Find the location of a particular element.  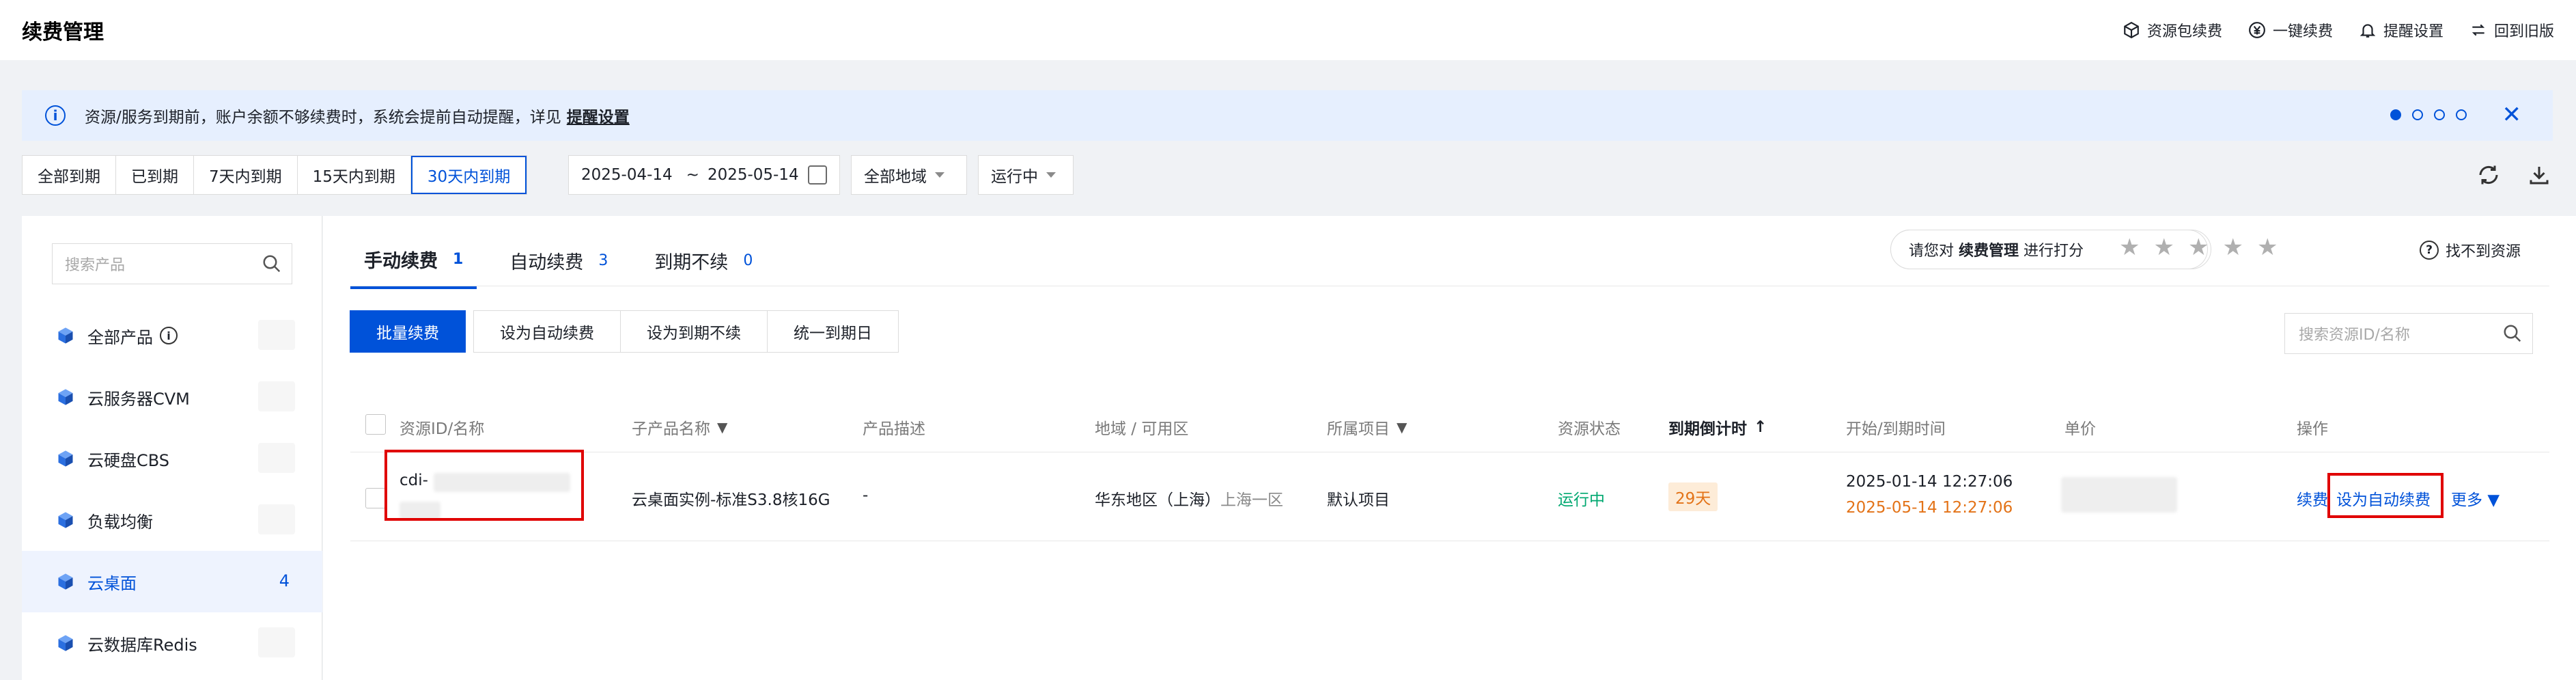

tab-count: 0 is located at coordinates (748, 260).